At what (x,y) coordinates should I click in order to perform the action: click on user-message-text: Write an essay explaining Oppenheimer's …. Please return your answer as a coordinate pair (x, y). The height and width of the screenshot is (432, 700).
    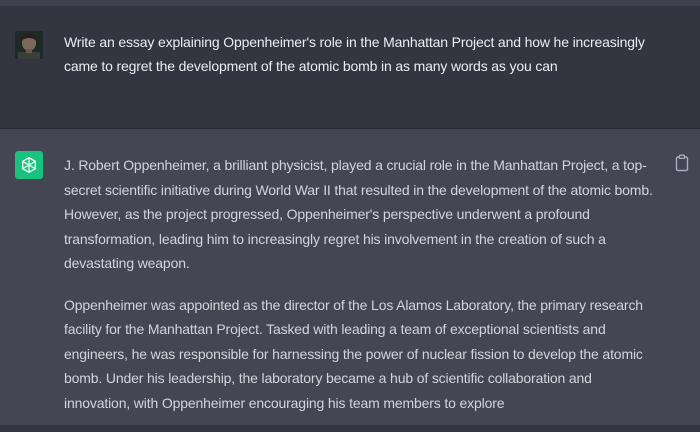
    Looking at the image, I should click on (354, 54).